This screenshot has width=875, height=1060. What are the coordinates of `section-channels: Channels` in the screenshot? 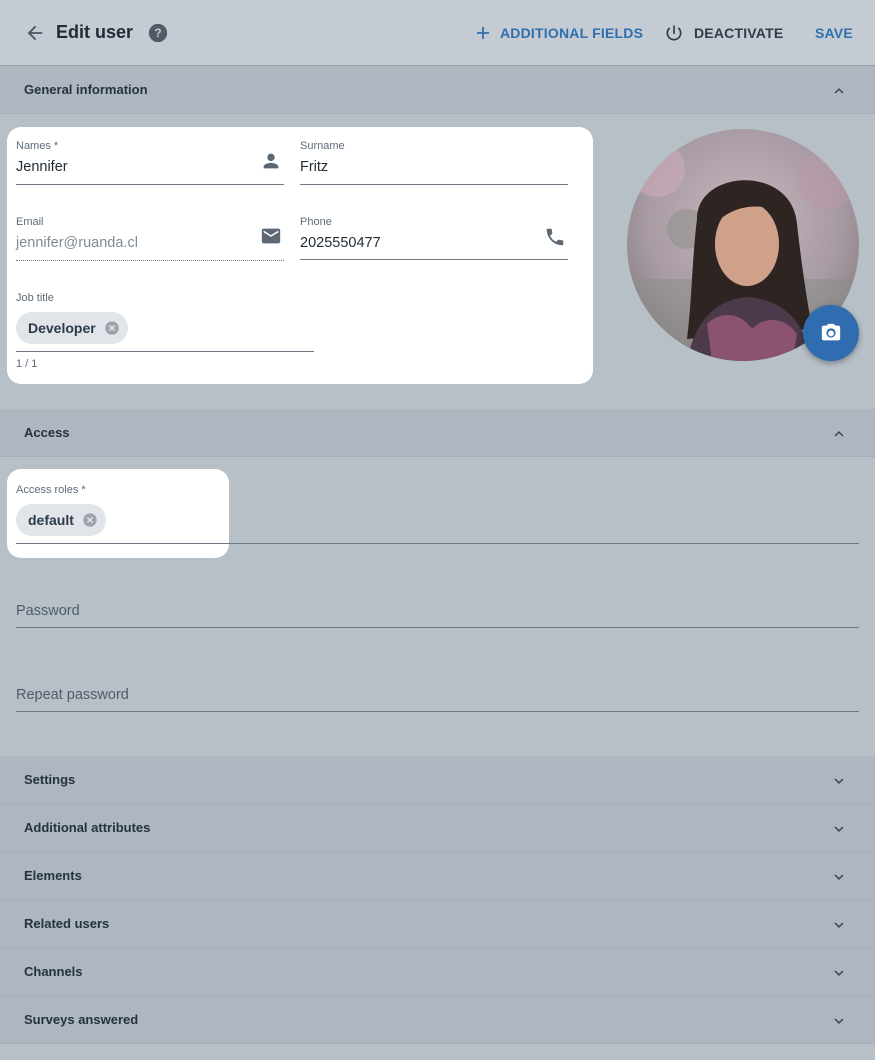 It's located at (437, 972).